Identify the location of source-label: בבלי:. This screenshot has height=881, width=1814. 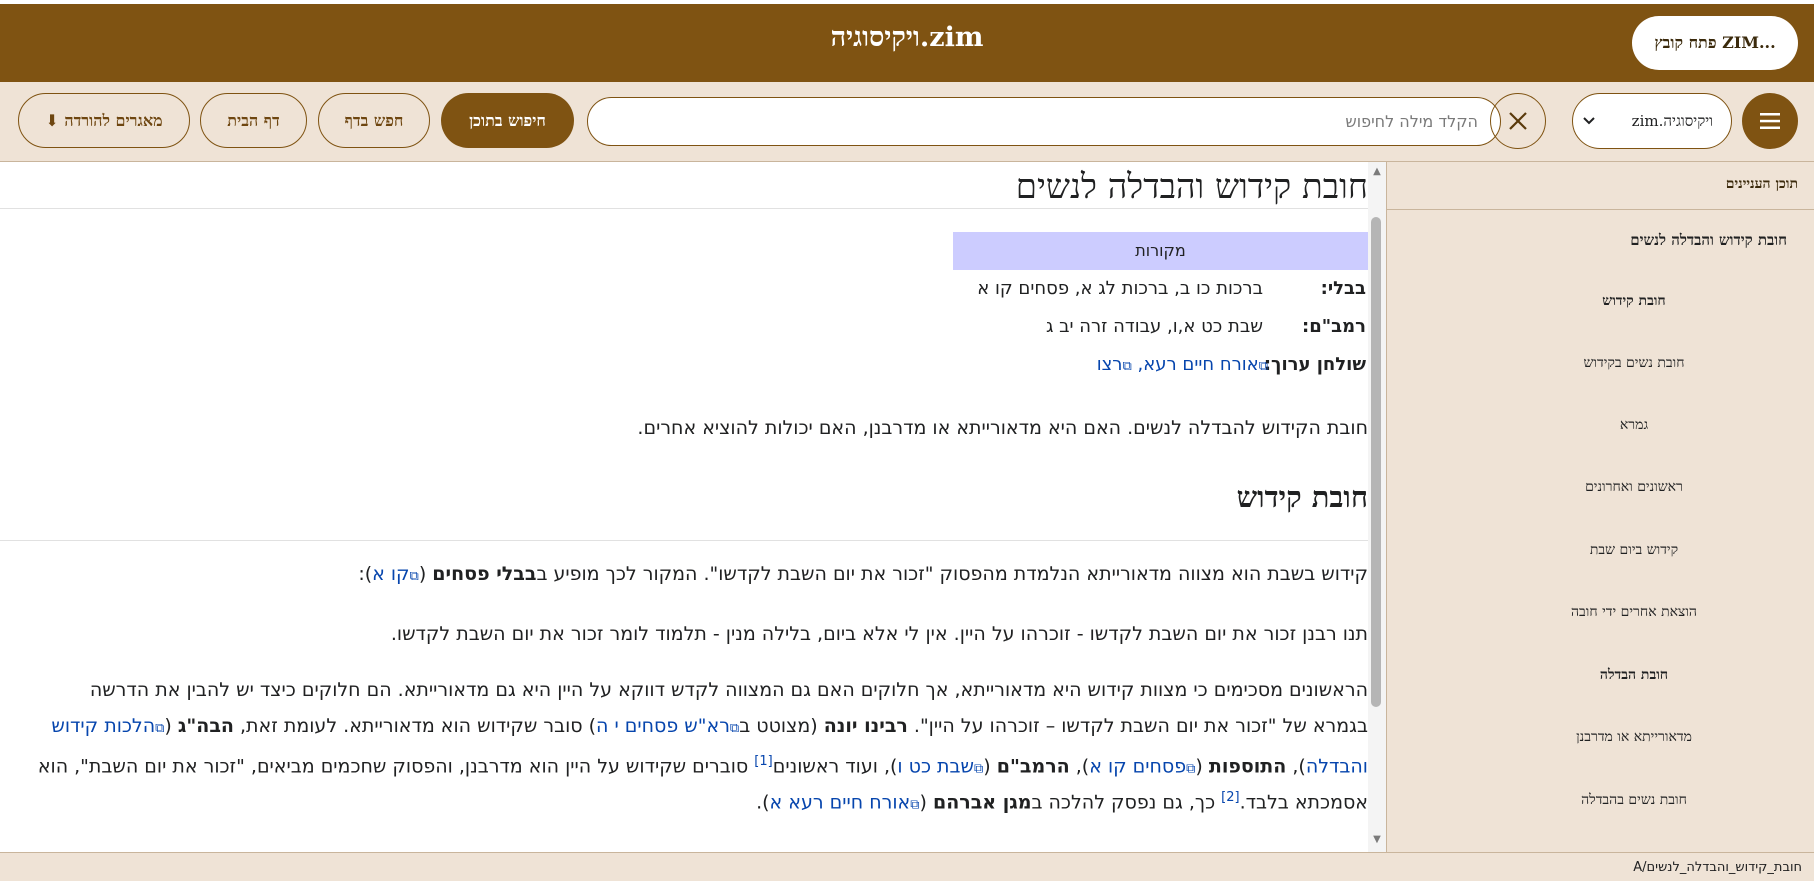
(1343, 288).